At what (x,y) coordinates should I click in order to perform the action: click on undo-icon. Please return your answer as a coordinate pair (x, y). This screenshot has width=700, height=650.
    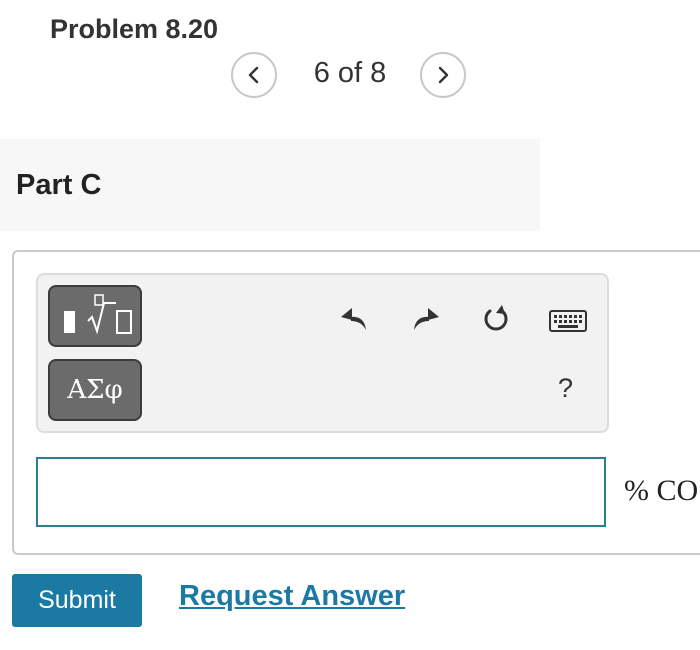
    Looking at the image, I should click on (353, 319).